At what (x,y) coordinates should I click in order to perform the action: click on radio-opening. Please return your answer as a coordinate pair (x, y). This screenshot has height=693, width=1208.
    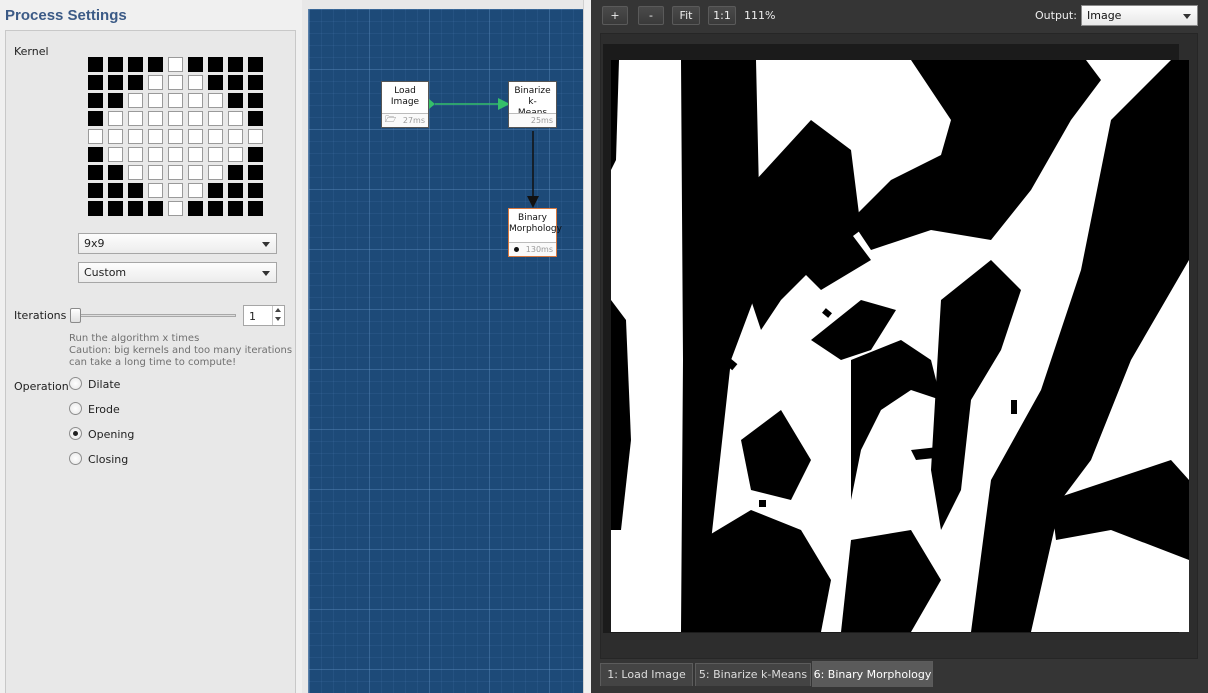
    Looking at the image, I should click on (75, 433).